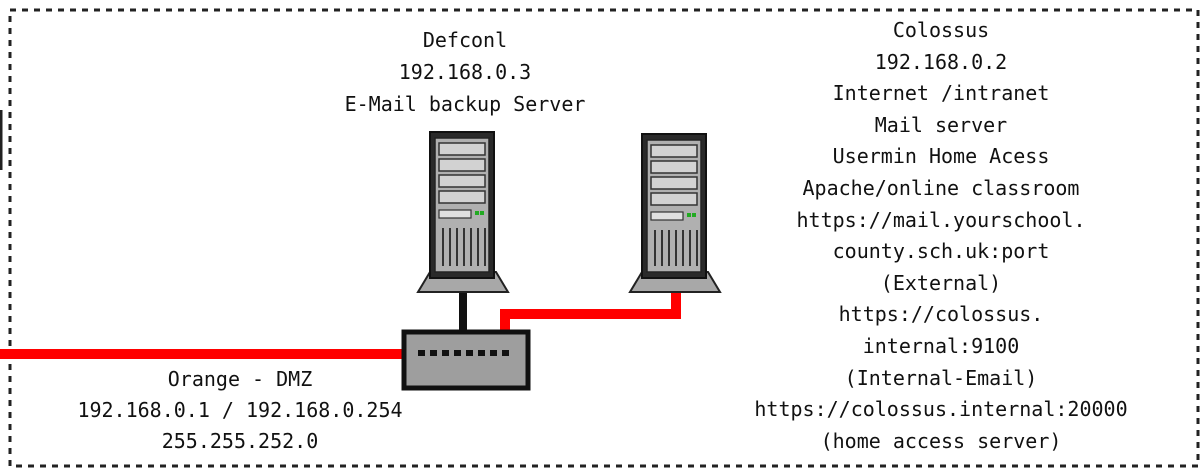 The image size is (1203, 470). What do you see at coordinates (941, 251) in the screenshot?
I see `colossus-url-external-2: county.sch.uk:port` at bounding box center [941, 251].